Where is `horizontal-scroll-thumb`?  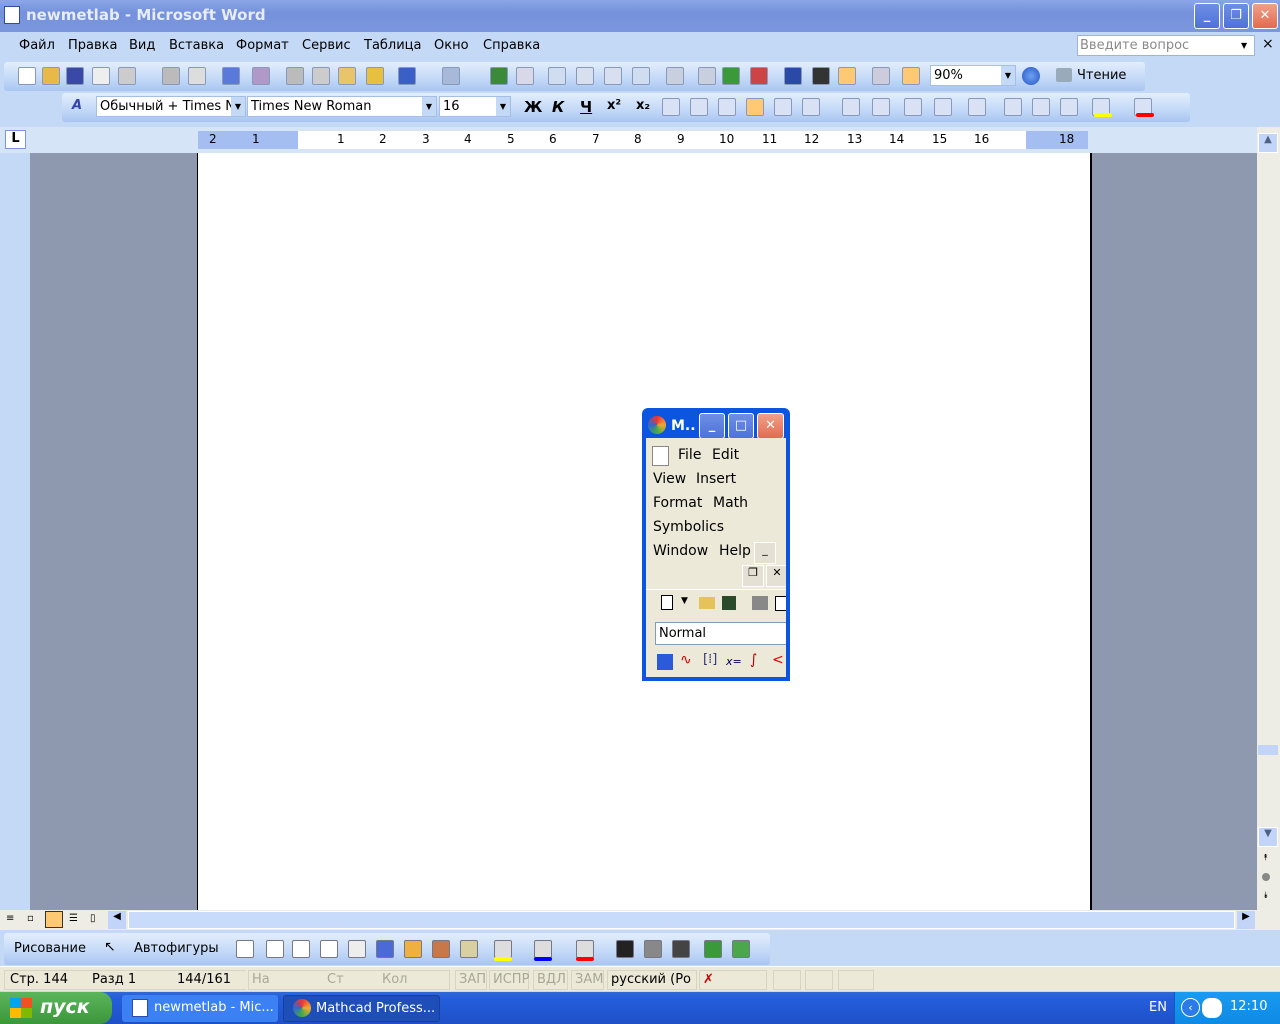
horizontal-scroll-thumb is located at coordinates (681, 920).